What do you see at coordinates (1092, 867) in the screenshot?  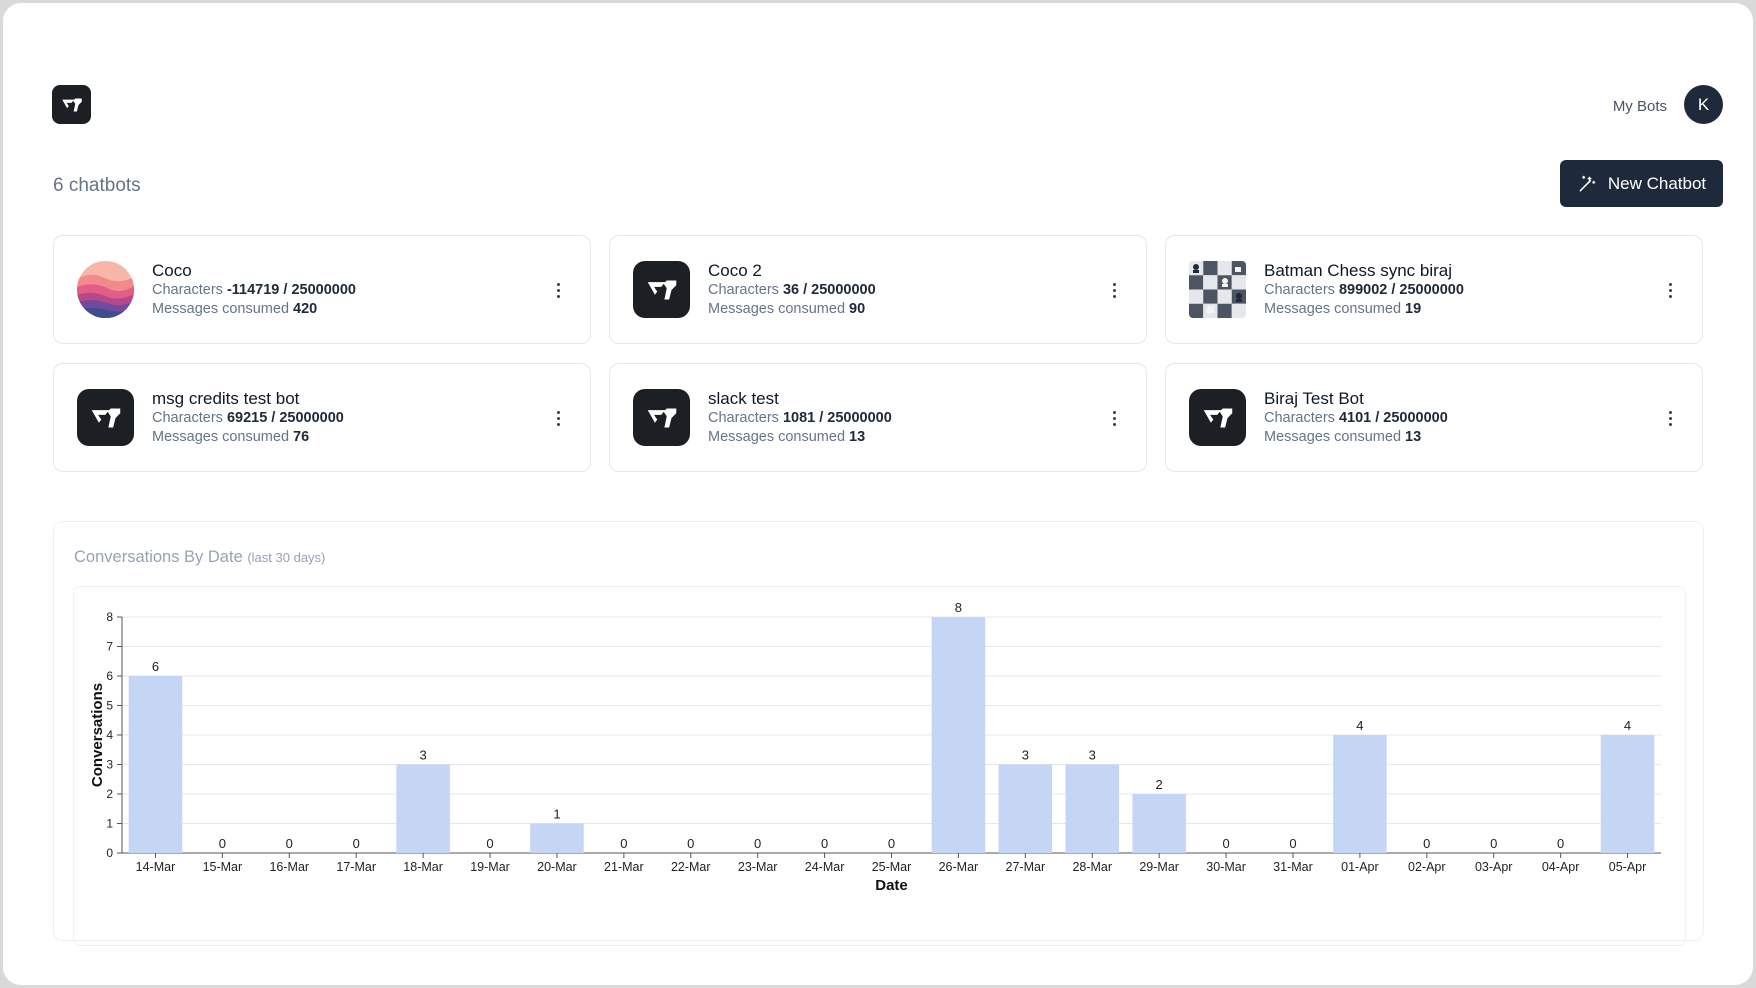 I see `x-tick-label: 28-Mar` at bounding box center [1092, 867].